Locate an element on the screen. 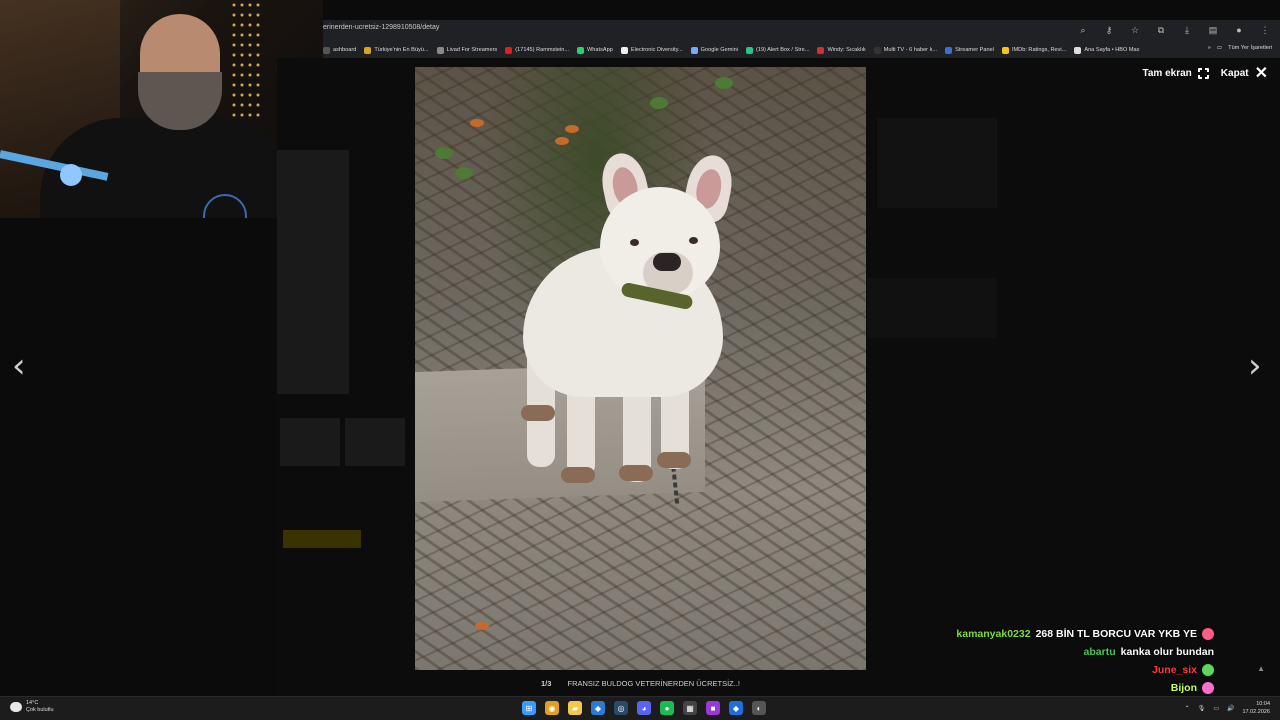 This screenshot has height=720, width=1280. chevron-up-icon: ⌃ is located at coordinates (1187, 708).